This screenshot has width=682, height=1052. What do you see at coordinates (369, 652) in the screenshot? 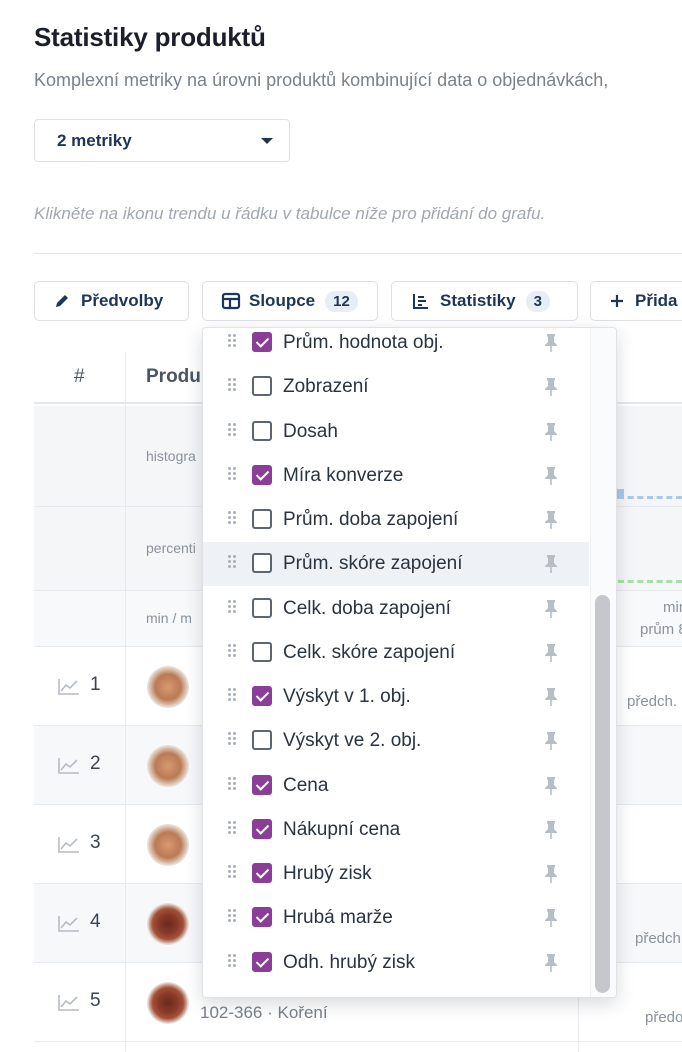
I see `column-option-label: Celk. skóre zapojení` at bounding box center [369, 652].